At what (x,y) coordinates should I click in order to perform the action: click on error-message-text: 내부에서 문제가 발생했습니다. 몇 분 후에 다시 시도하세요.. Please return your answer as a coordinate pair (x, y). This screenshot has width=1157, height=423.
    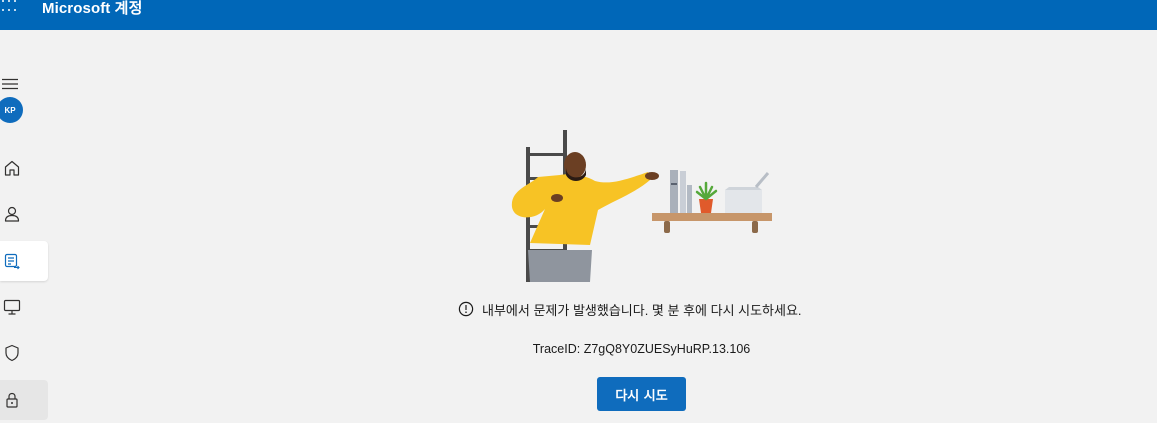
    Looking at the image, I should click on (642, 310).